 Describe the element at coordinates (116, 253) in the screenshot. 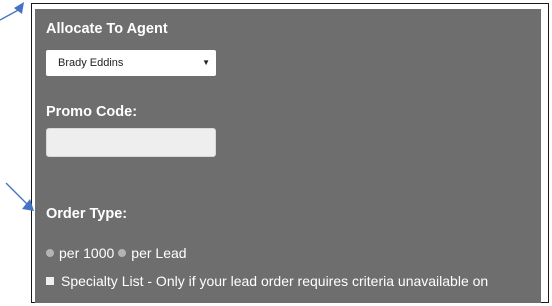

I see `order-type-options: per 1000 per Lead` at that location.